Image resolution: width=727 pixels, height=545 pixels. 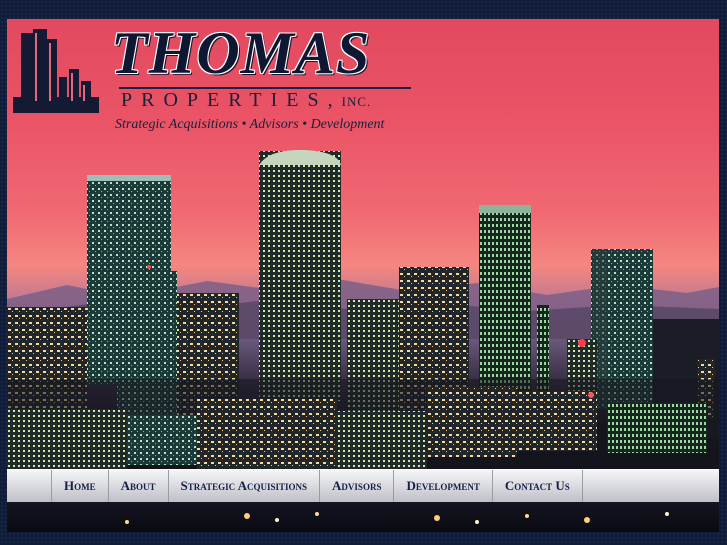 I want to click on nav-right-spacer, so click(x=651, y=486).